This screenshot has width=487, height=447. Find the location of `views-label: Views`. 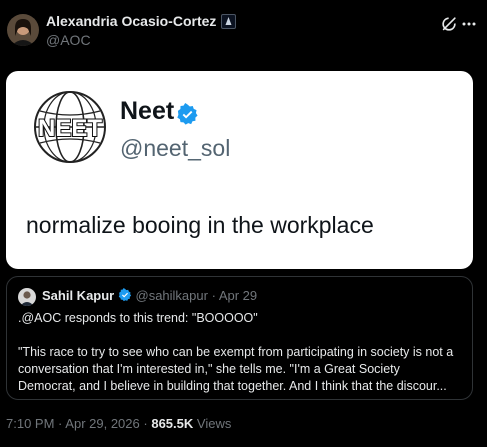

views-label: Views is located at coordinates (214, 423).